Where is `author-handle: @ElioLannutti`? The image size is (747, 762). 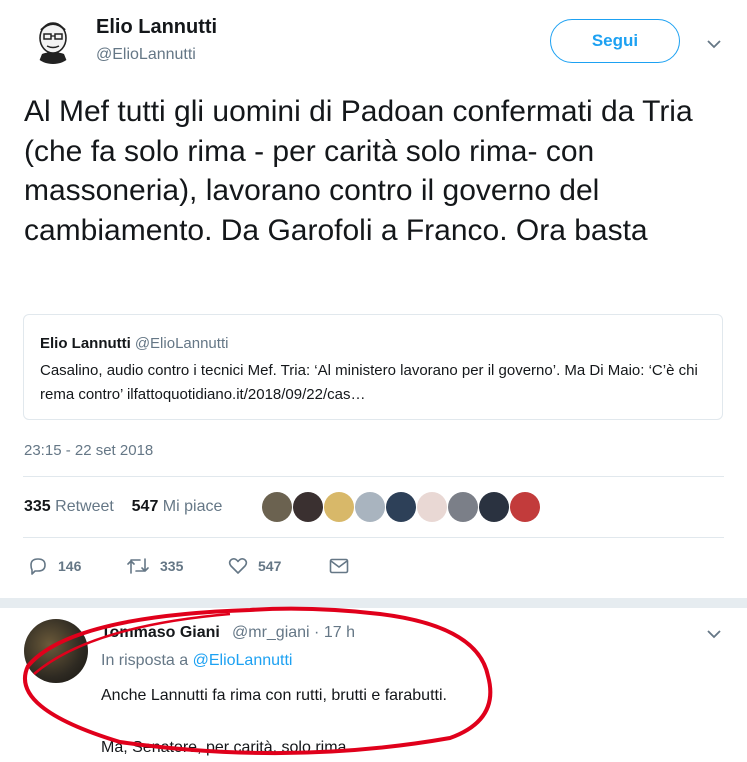
author-handle: @ElioLannutti is located at coordinates (146, 55).